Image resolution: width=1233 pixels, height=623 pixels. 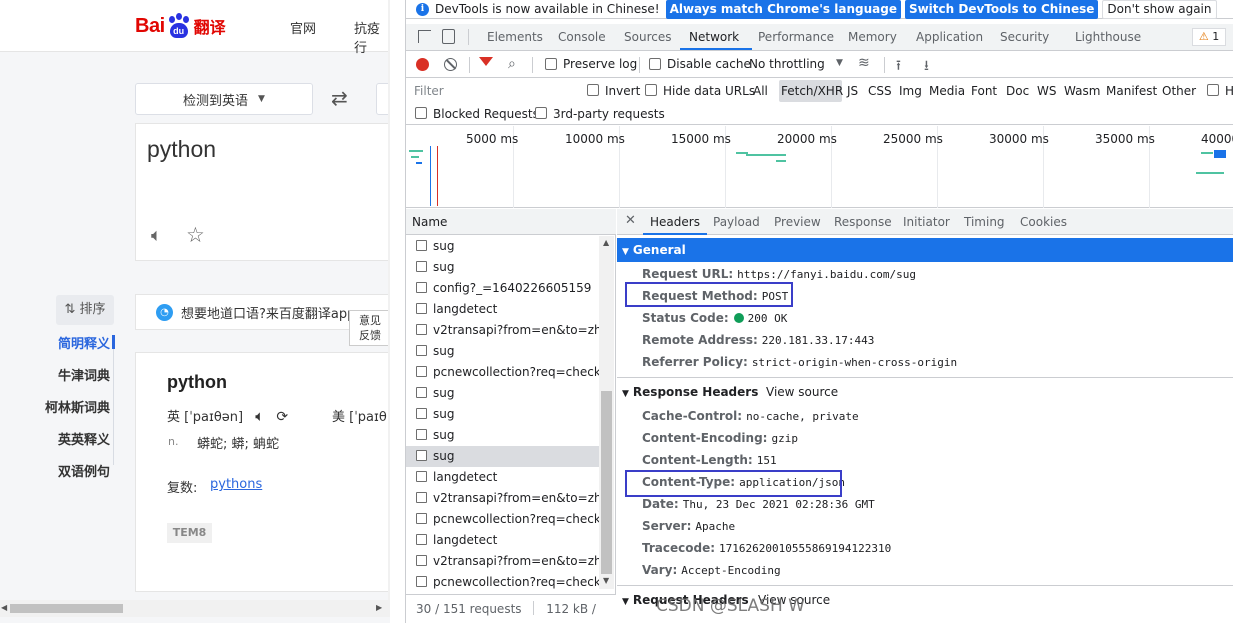 What do you see at coordinates (180, 26) in the screenshot?
I see `baidu-fanyi-logo: Bai du 翻译` at bounding box center [180, 26].